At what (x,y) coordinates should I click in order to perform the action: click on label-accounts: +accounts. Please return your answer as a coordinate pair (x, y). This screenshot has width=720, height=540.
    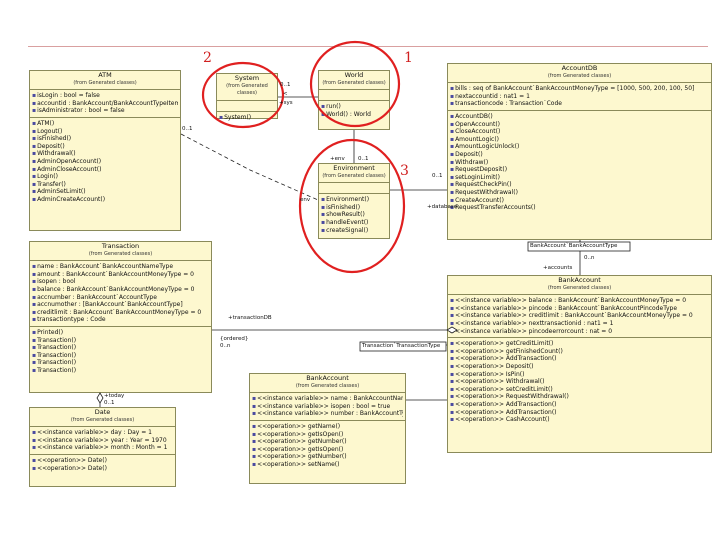
    Looking at the image, I should click on (558, 268).